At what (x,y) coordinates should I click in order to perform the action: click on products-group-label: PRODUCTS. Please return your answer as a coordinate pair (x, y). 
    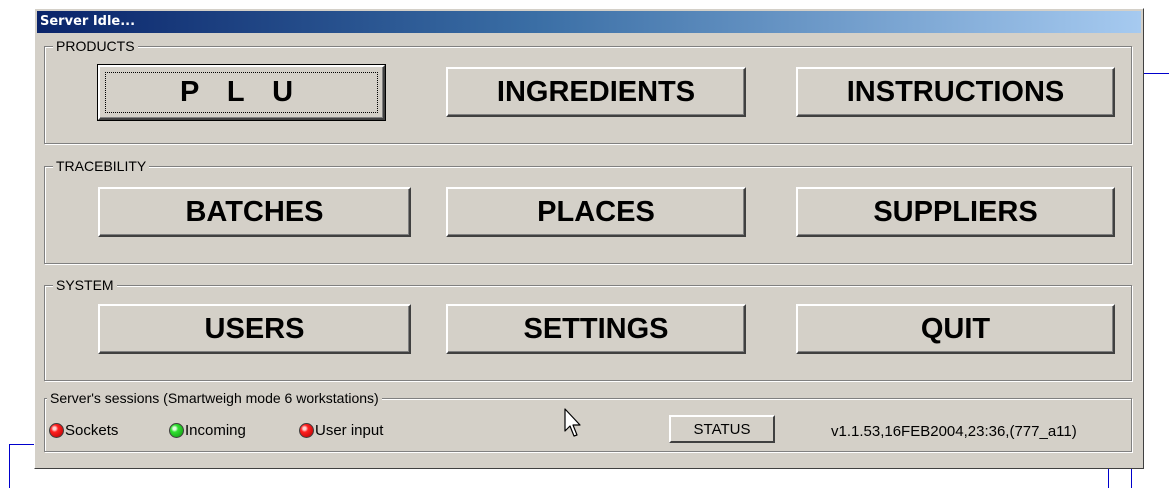
    Looking at the image, I should click on (95, 46).